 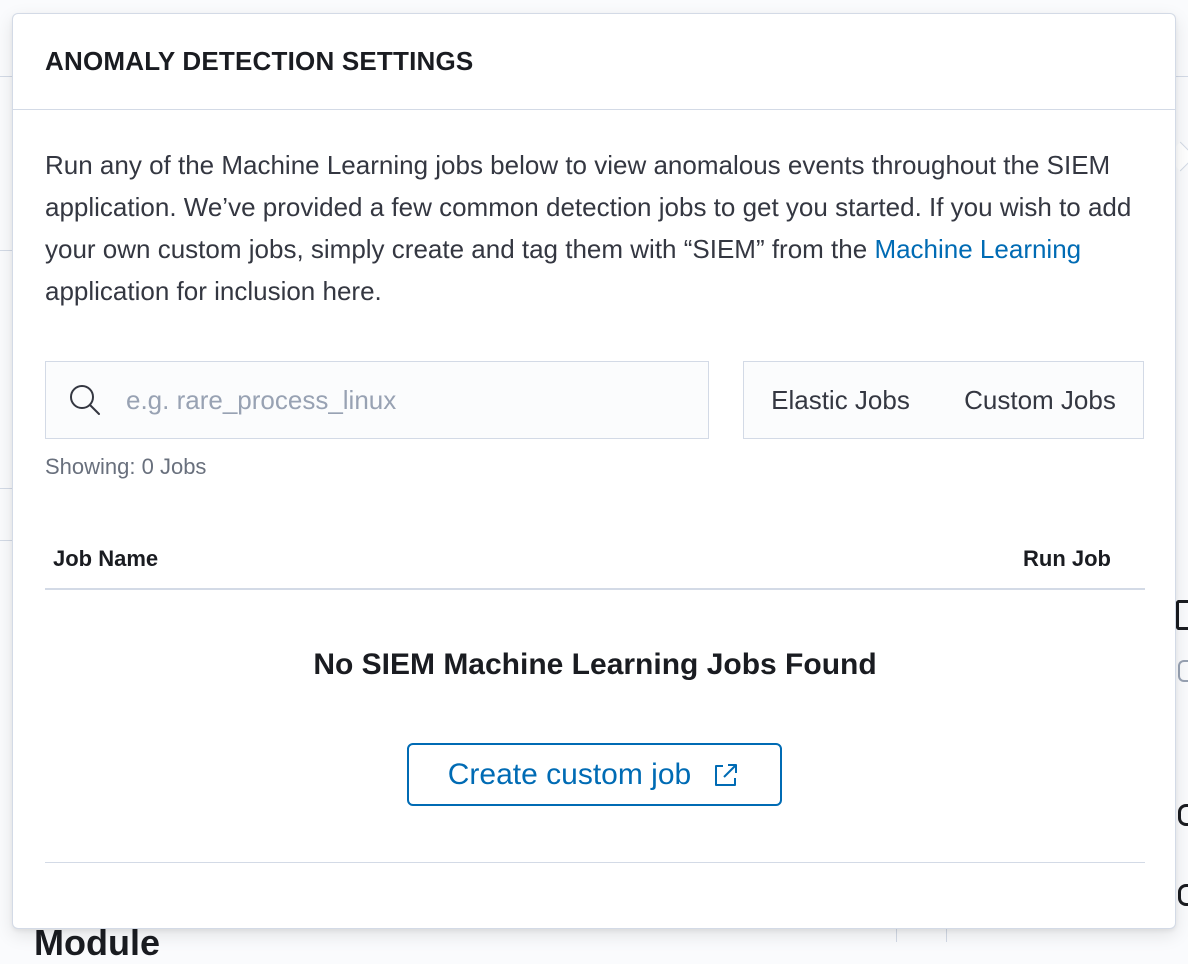 I want to click on create-custom-job-label: Create custom job, so click(x=569, y=774).